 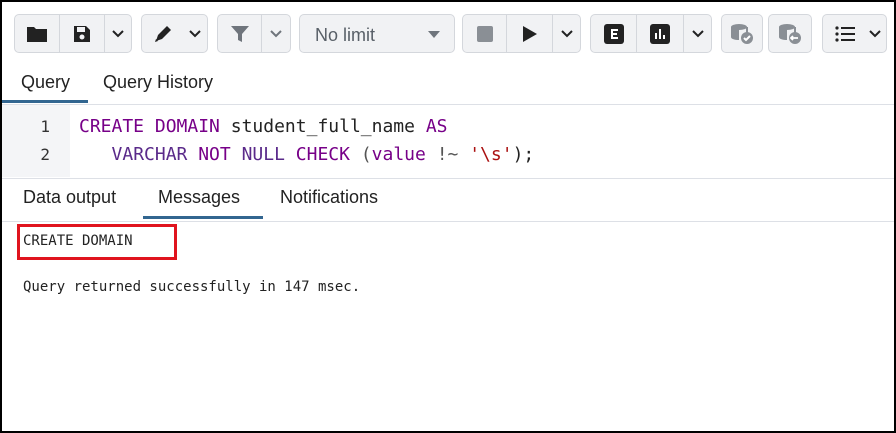 I want to click on tab-messages: Messages, so click(x=199, y=197).